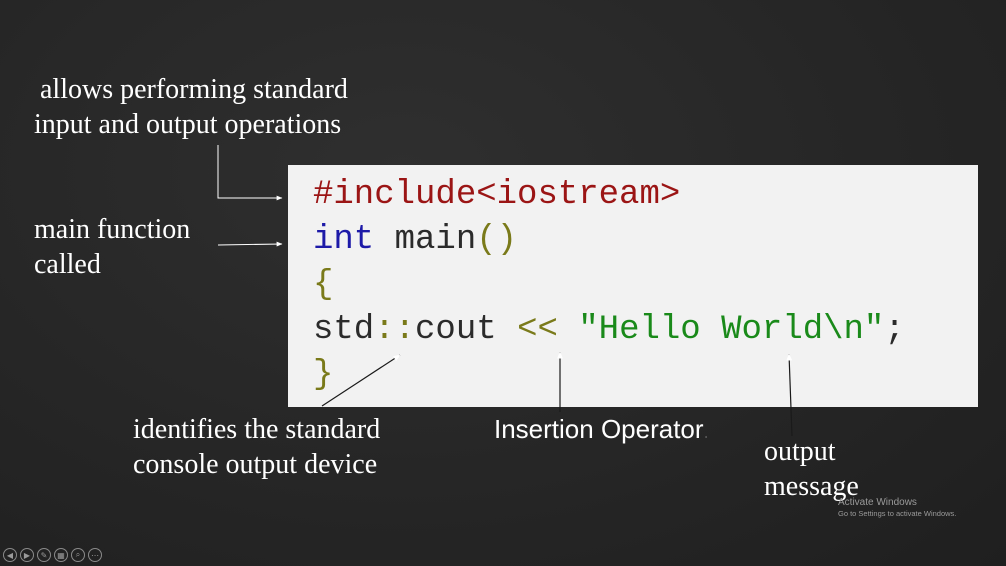  Describe the element at coordinates (95, 555) in the screenshot. I see `more-options-icon: ⋯` at that location.